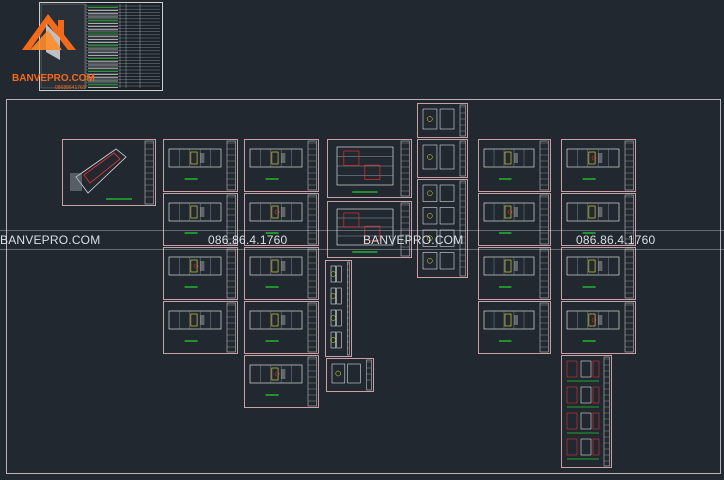  What do you see at coordinates (442, 228) in the screenshot?
I see `sheet-detail-low` at bounding box center [442, 228].